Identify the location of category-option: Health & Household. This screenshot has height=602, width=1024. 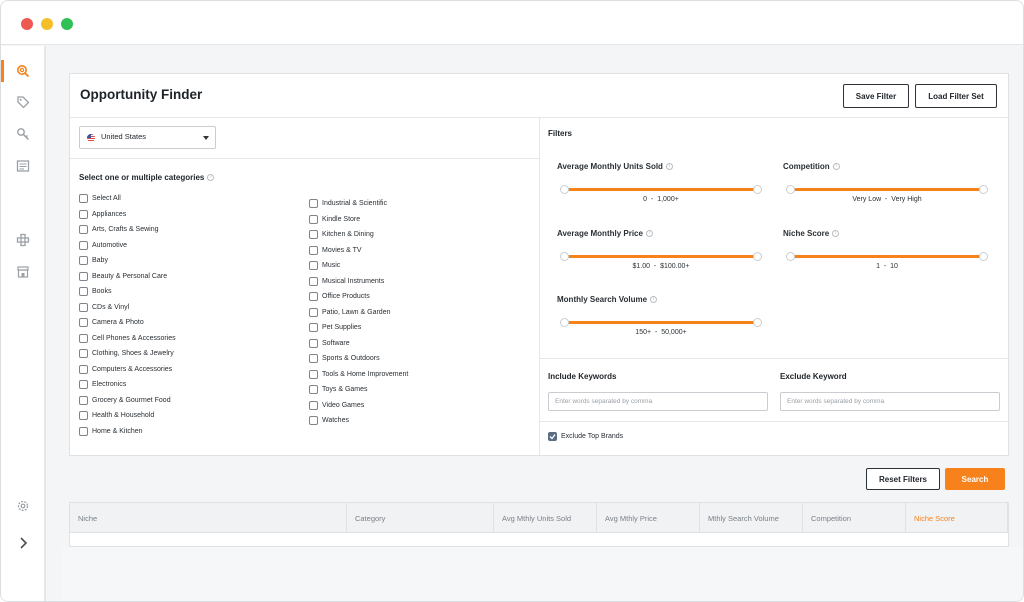
(116, 415).